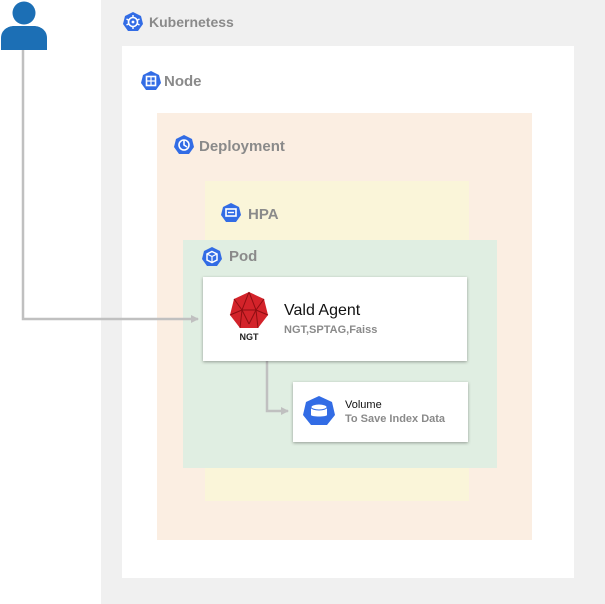 The image size is (605, 604). Describe the element at coordinates (395, 419) in the screenshot. I see `volume-subtitle: To Save Index Data` at that location.